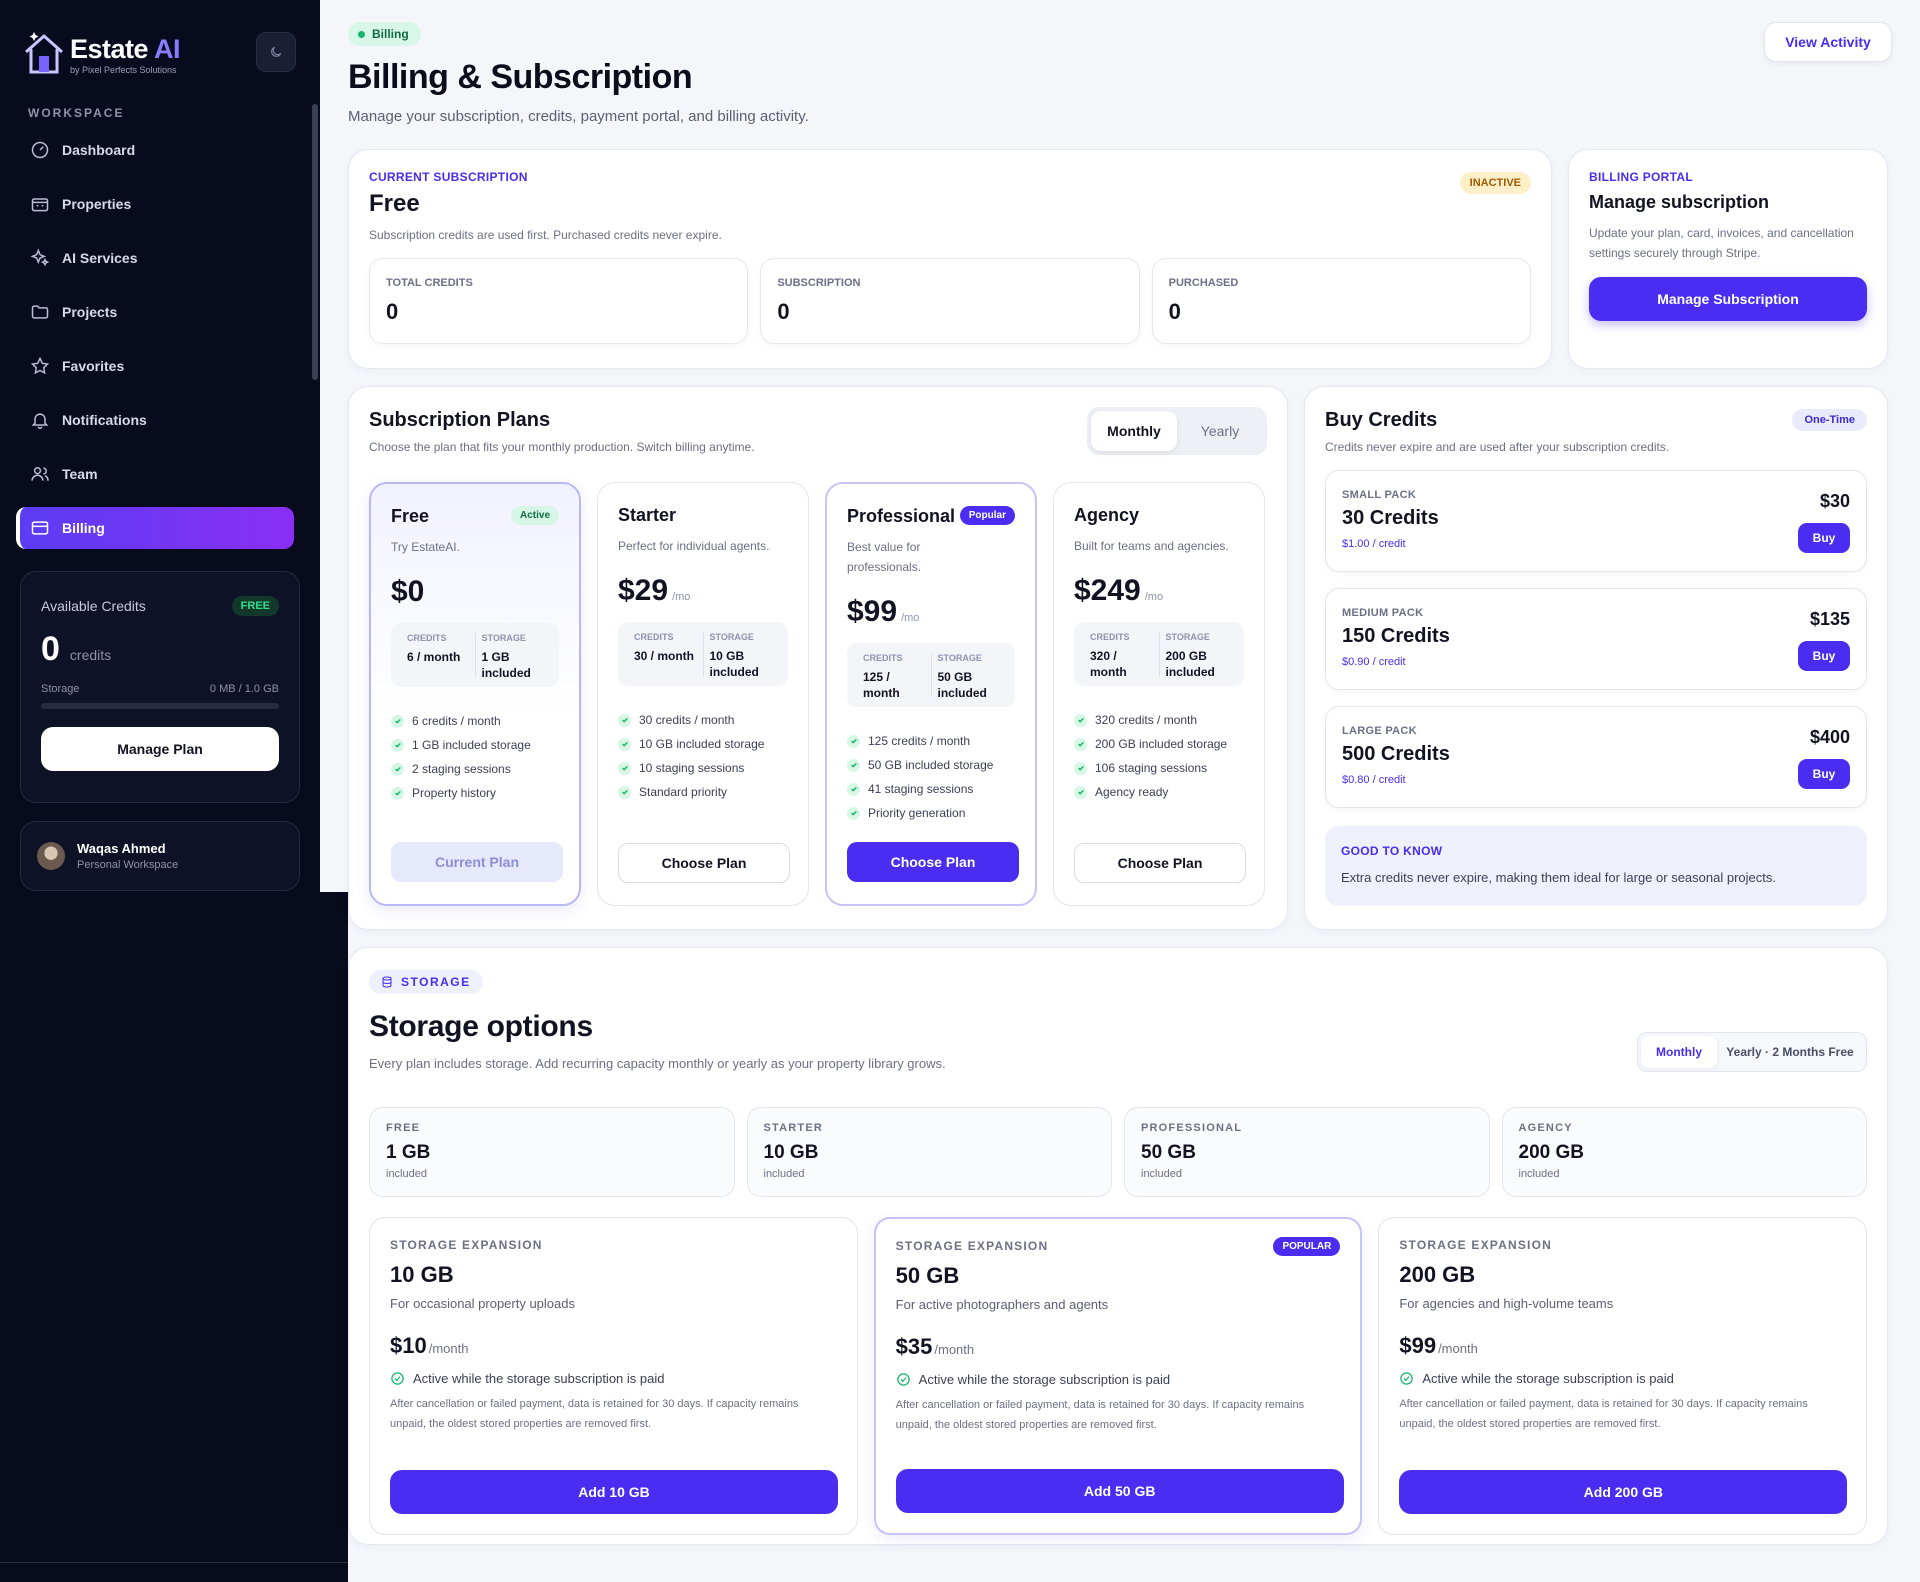  Describe the element at coordinates (454, 793) in the screenshot. I see `feature-text: Property history` at that location.